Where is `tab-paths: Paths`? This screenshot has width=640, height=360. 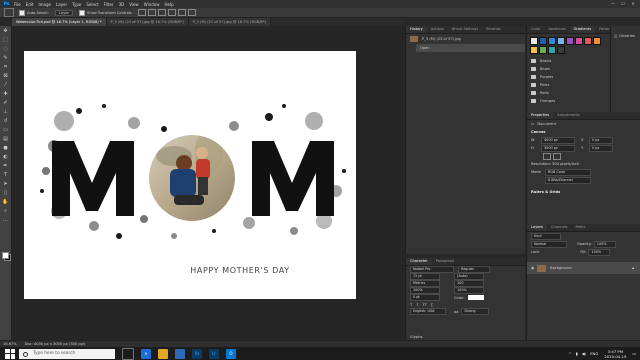
tab-paths: Paths is located at coordinates (581, 227).